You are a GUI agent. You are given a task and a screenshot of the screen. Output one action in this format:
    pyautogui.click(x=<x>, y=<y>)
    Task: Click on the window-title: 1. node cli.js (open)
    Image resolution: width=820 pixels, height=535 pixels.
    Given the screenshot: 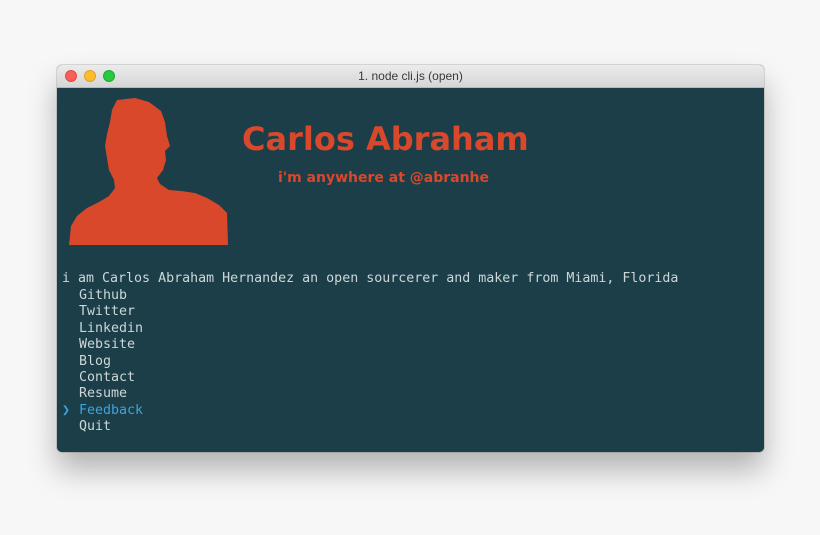 What is the action you would take?
    pyautogui.click(x=410, y=76)
    